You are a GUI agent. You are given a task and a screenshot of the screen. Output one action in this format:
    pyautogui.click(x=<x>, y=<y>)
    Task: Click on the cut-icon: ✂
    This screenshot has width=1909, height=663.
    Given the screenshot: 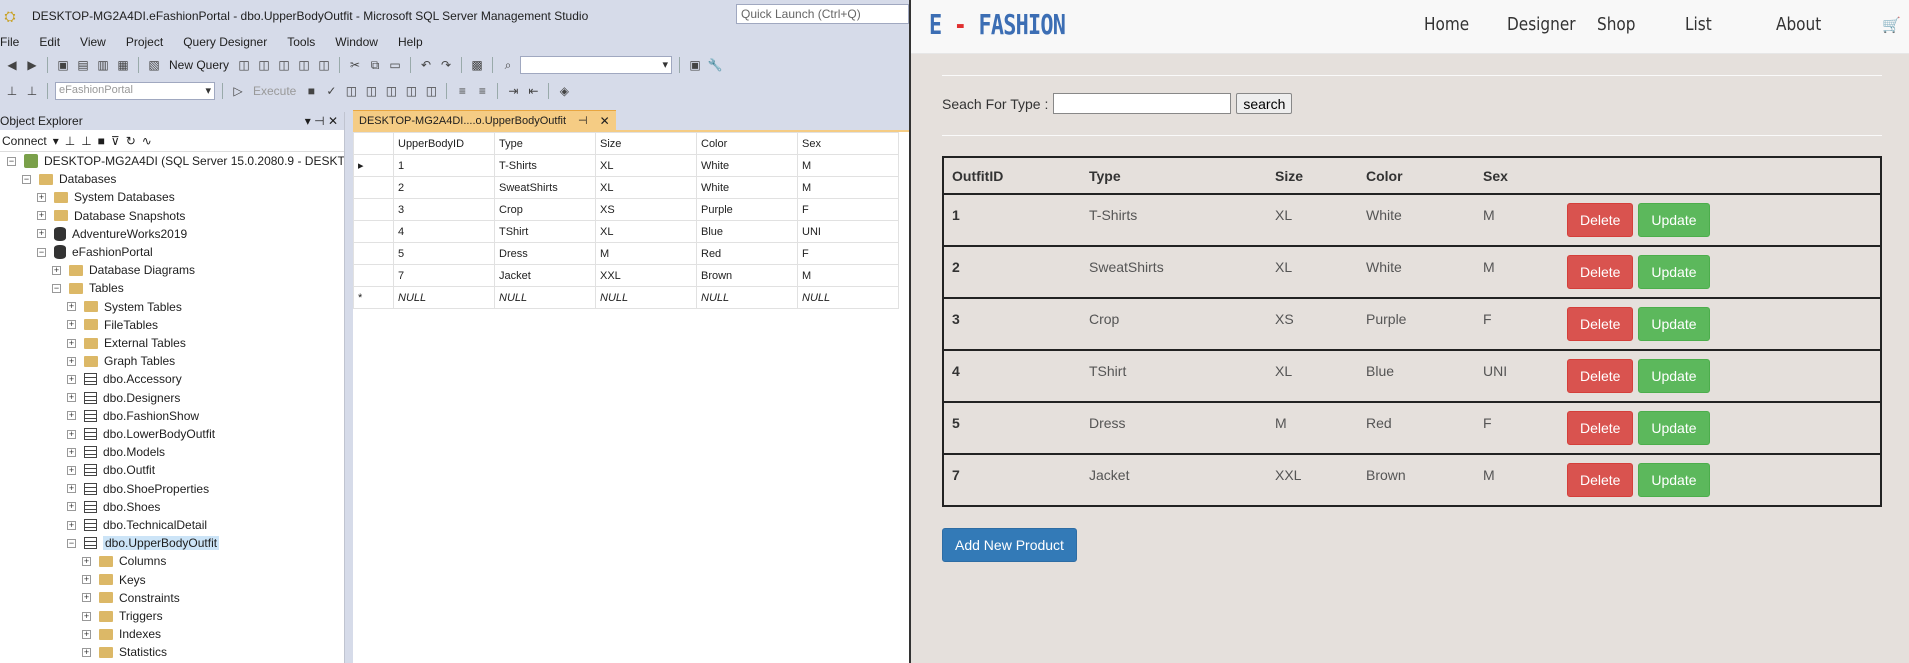 What is the action you would take?
    pyautogui.click(x=355, y=65)
    